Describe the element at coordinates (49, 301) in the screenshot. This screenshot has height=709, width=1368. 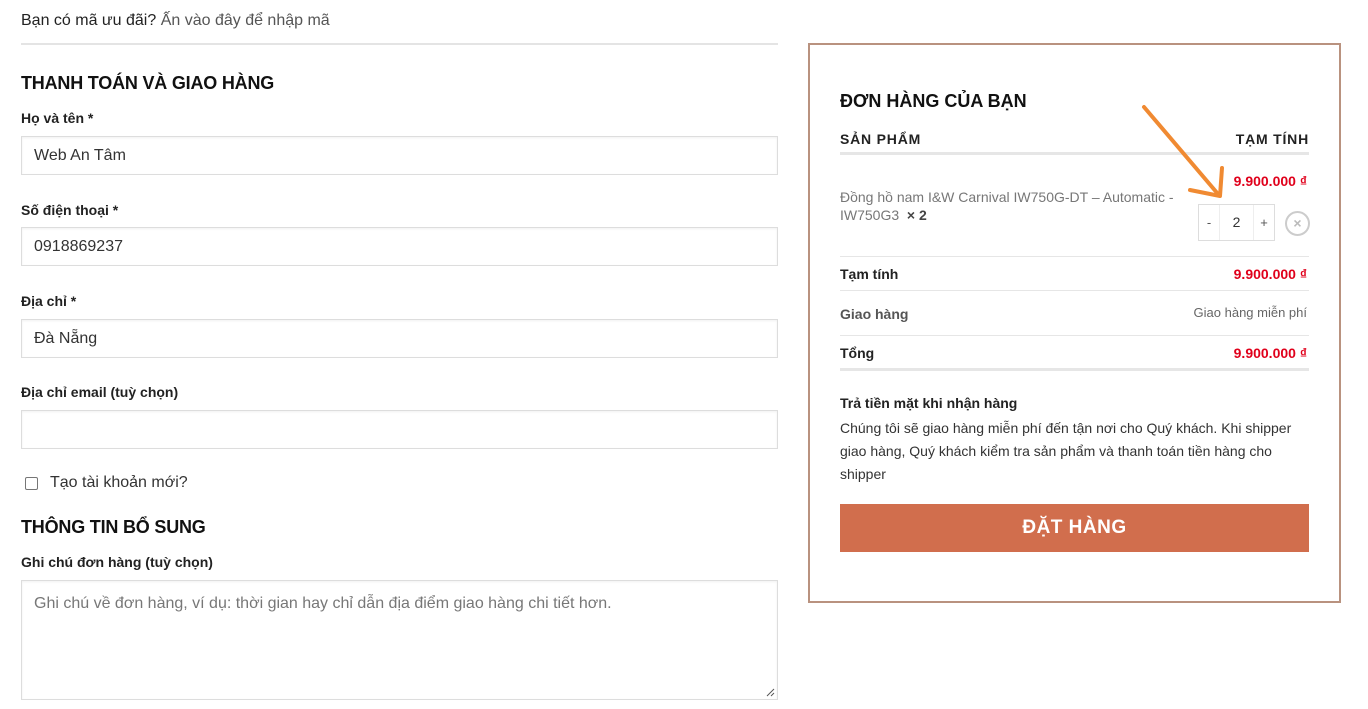
I see `address-label: Địa chỉ *` at that location.